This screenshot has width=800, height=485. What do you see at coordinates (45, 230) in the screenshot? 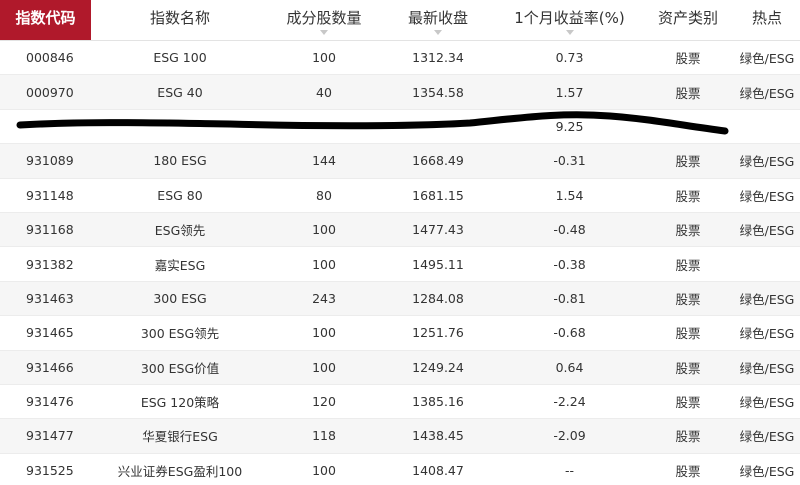
I see `cell-index-code: 931168` at bounding box center [45, 230].